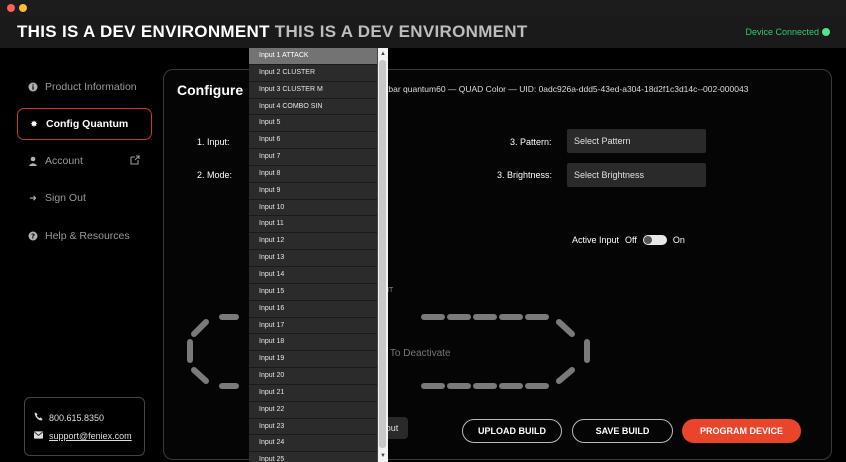  What do you see at coordinates (313, 225) in the screenshot?
I see `dropdown-option: Input 11` at bounding box center [313, 225].